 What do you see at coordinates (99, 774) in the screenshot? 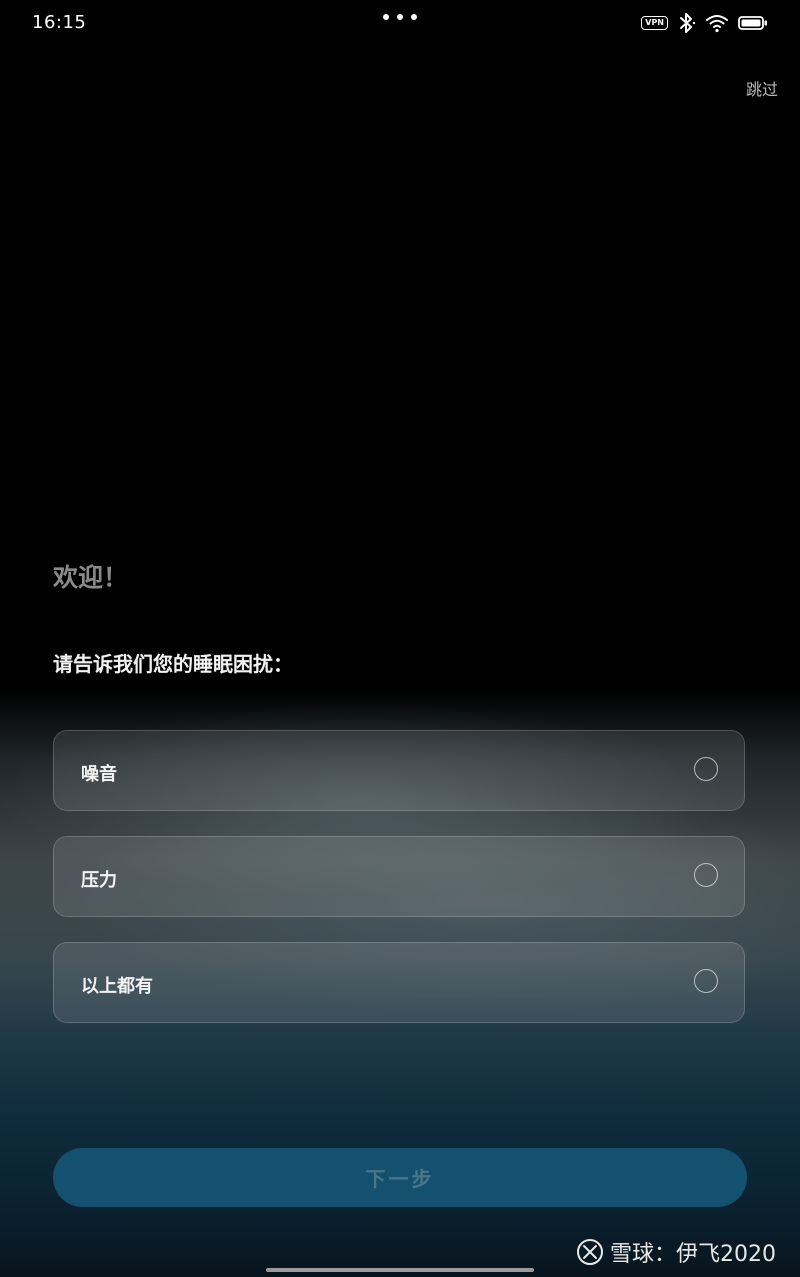
I see `option-label: 噪音` at bounding box center [99, 774].